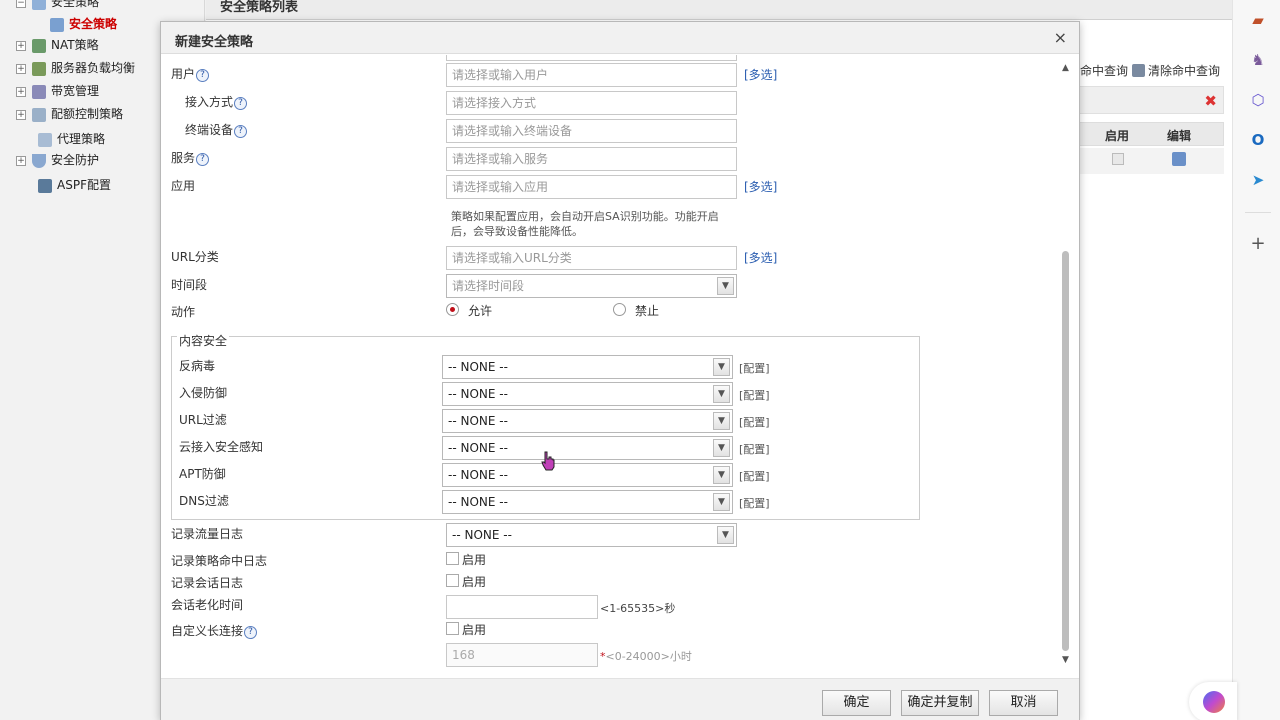 The image size is (1280, 720). Describe the element at coordinates (587, 421) in the screenshot. I see `url-filter-select: -- NONE -- ▼` at that location.